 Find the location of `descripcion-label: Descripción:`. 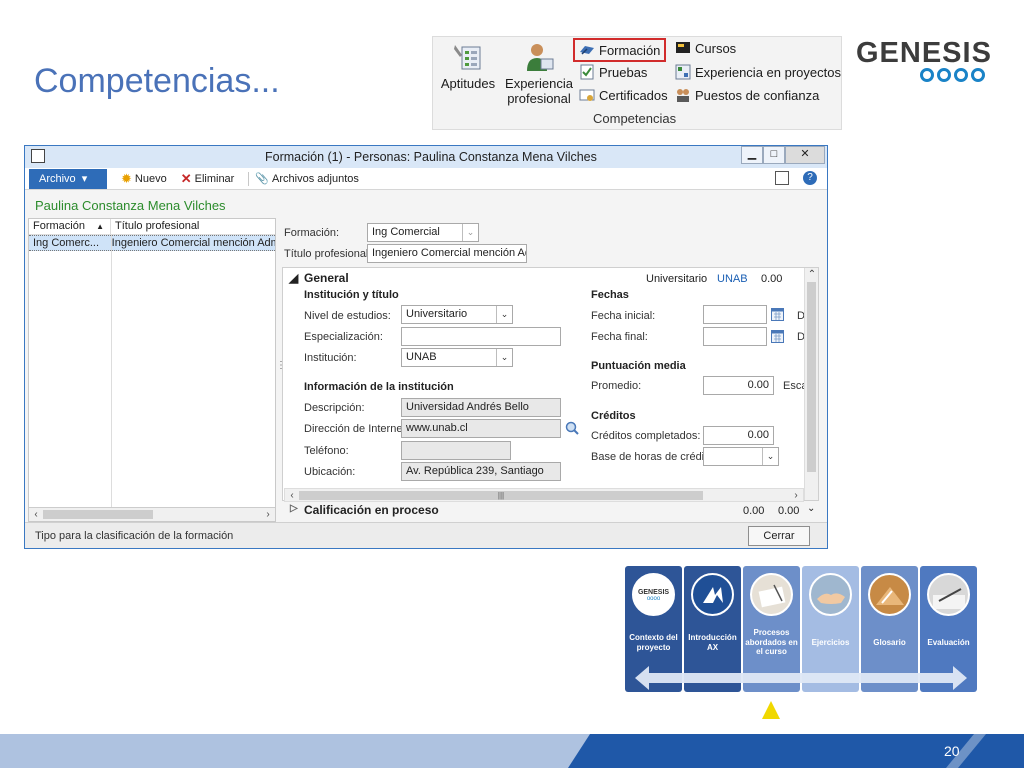

descripcion-label: Descripción: is located at coordinates (334, 408).